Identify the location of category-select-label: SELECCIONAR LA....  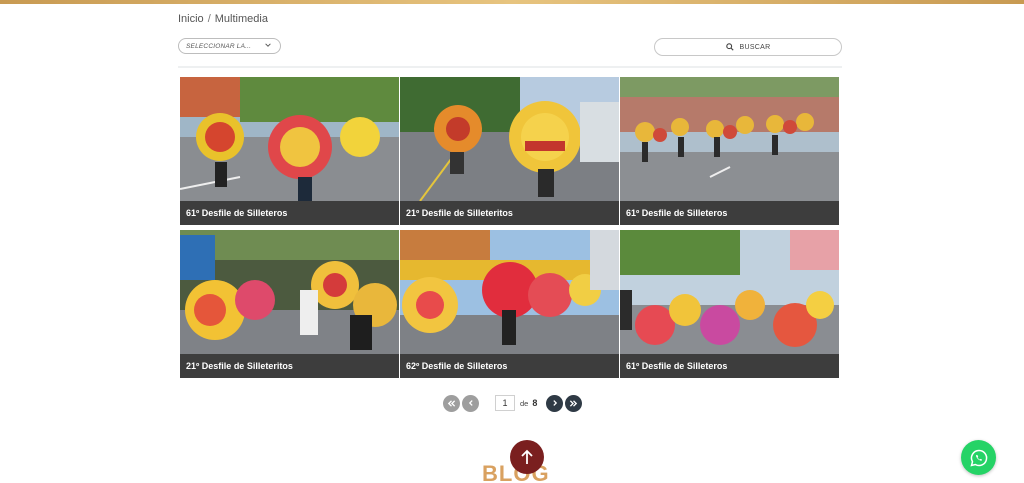
(219, 46).